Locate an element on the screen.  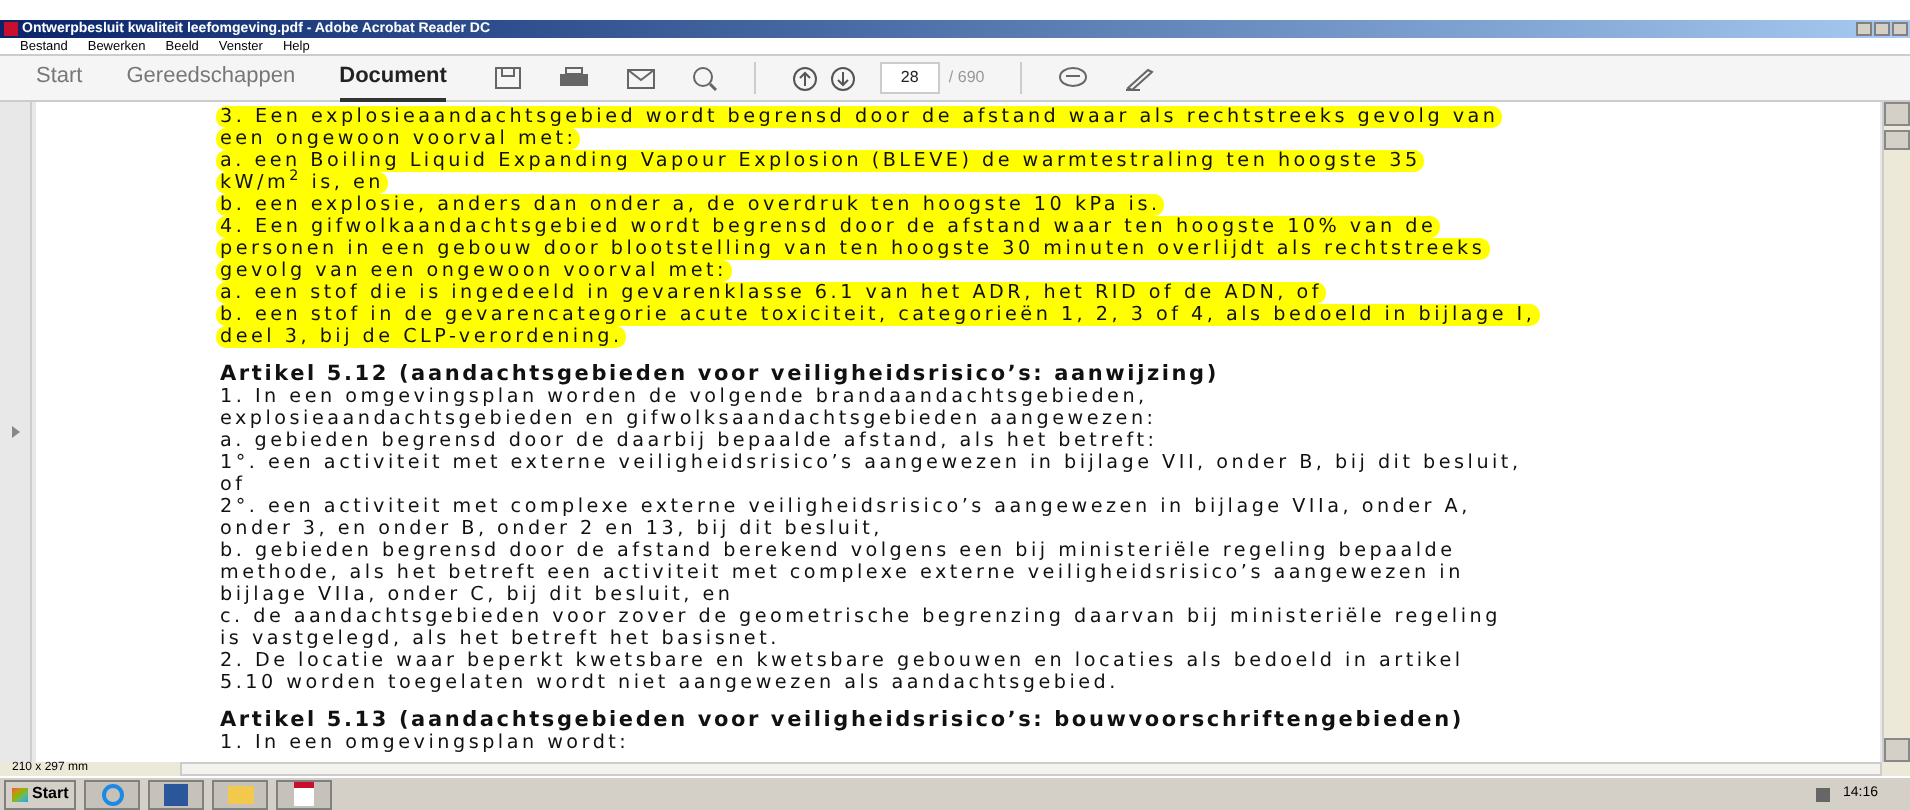
highlighted-text: a. een Boiling Liquid Expanding Vapour Explosion (BLEVE) de warmtestraling ten hoogste 35 is located at coordinates (820, 161).